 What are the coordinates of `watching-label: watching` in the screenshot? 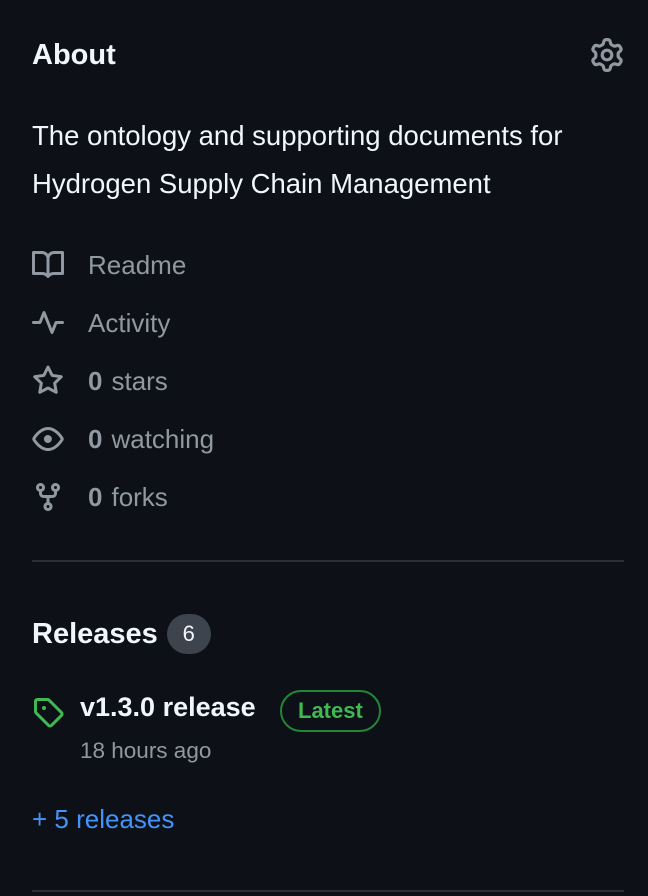 It's located at (163, 438).